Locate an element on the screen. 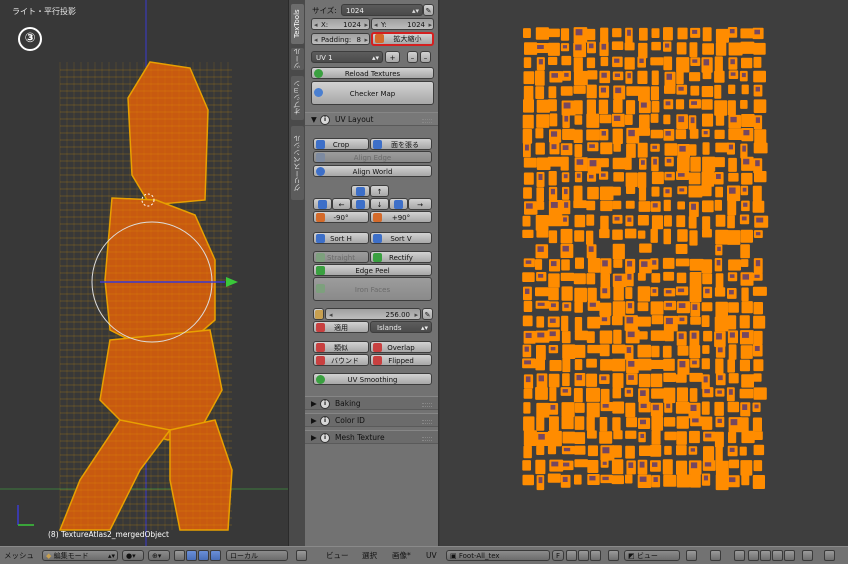  select-vertex-icon is located at coordinates (753, 555).